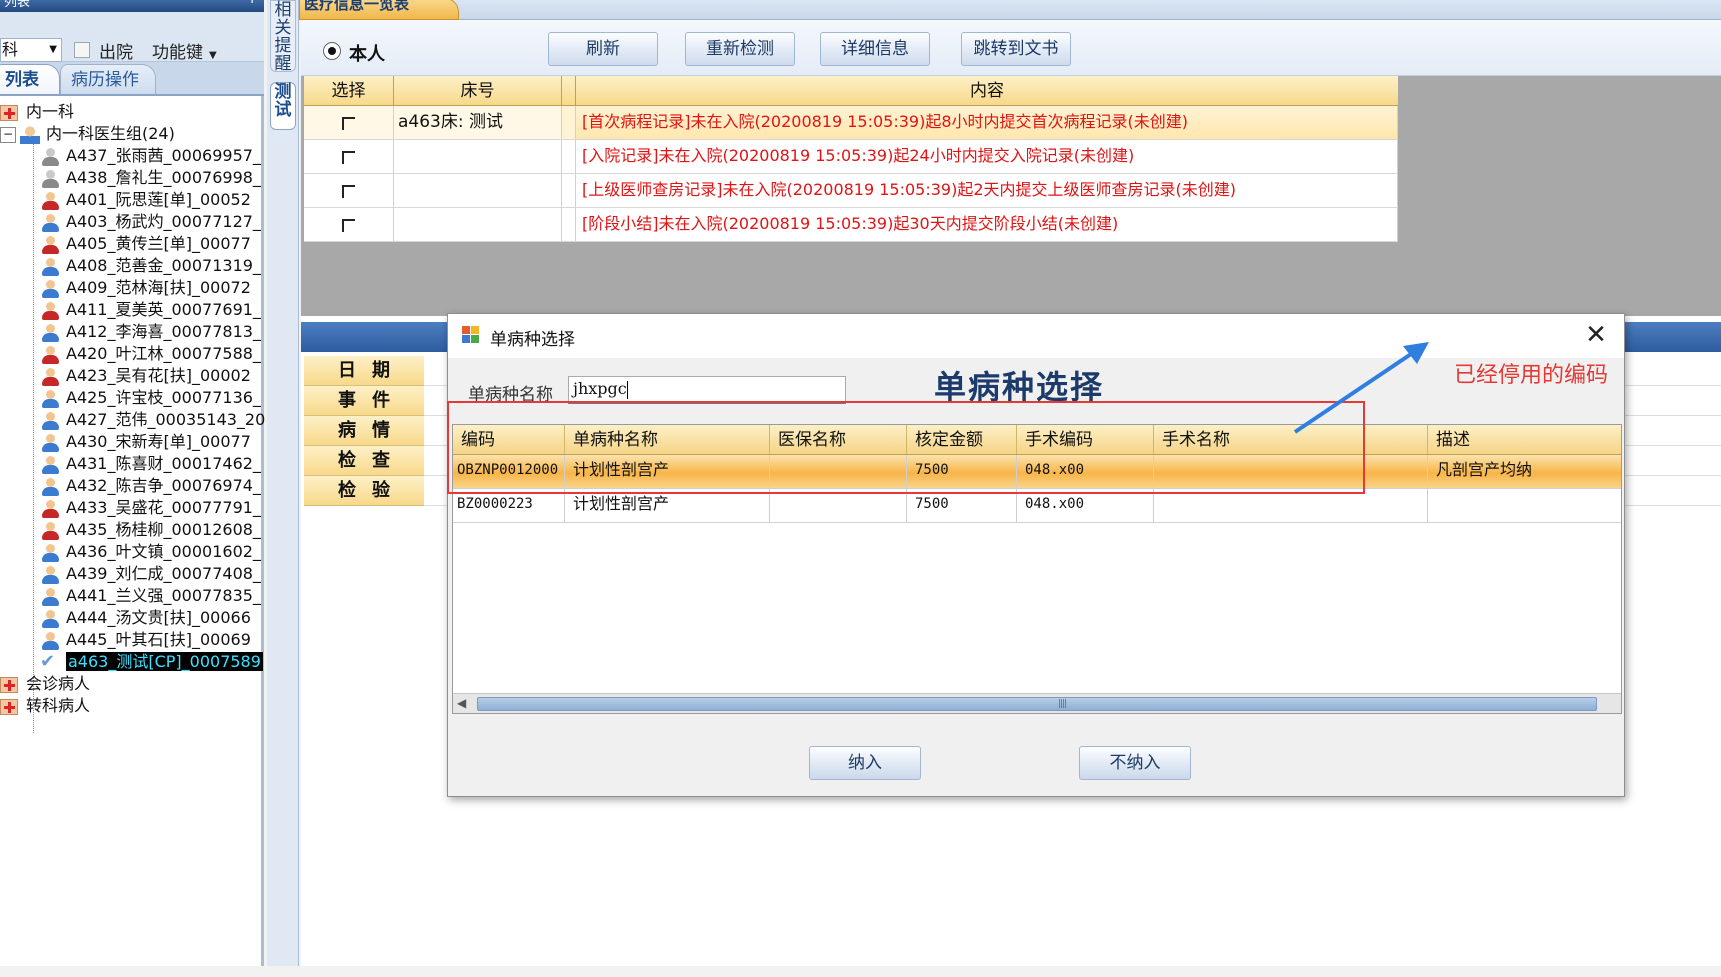  What do you see at coordinates (158, 617) in the screenshot?
I see `patient-label: A444_汤文贵[扶]_00066` at bounding box center [158, 617].